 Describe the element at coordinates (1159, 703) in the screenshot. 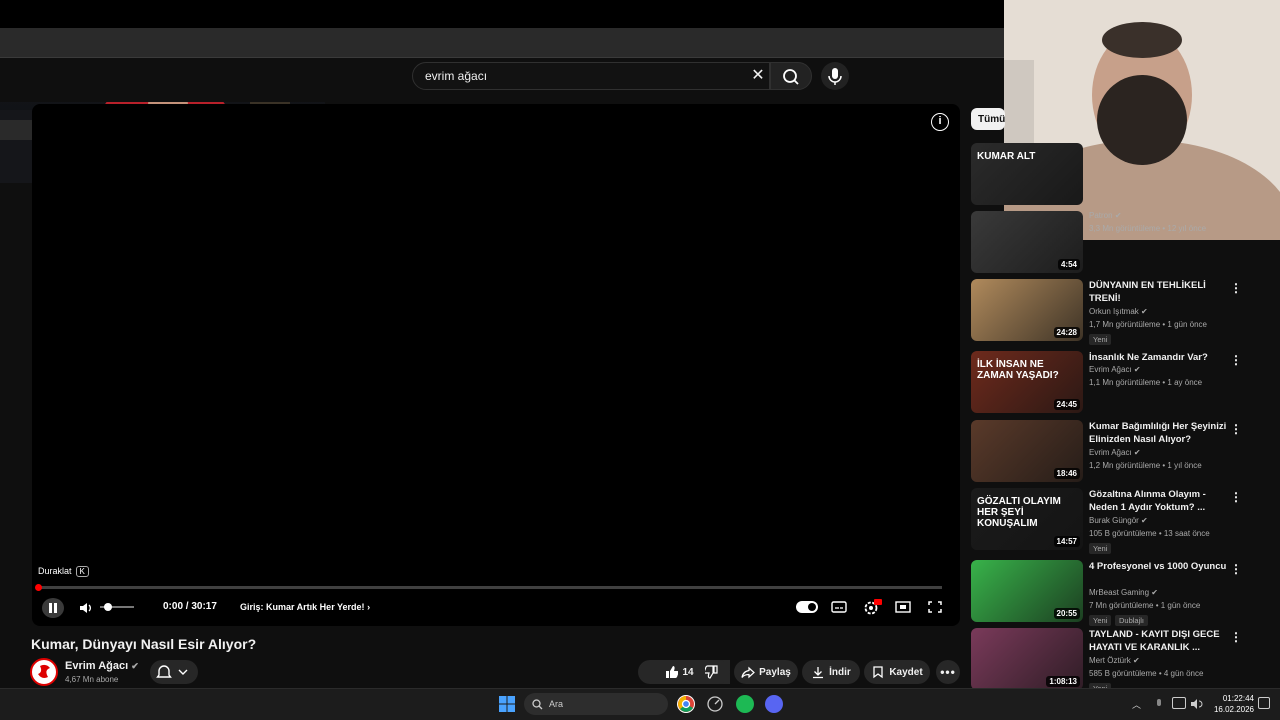

I see `microphone-tray-icon` at that location.